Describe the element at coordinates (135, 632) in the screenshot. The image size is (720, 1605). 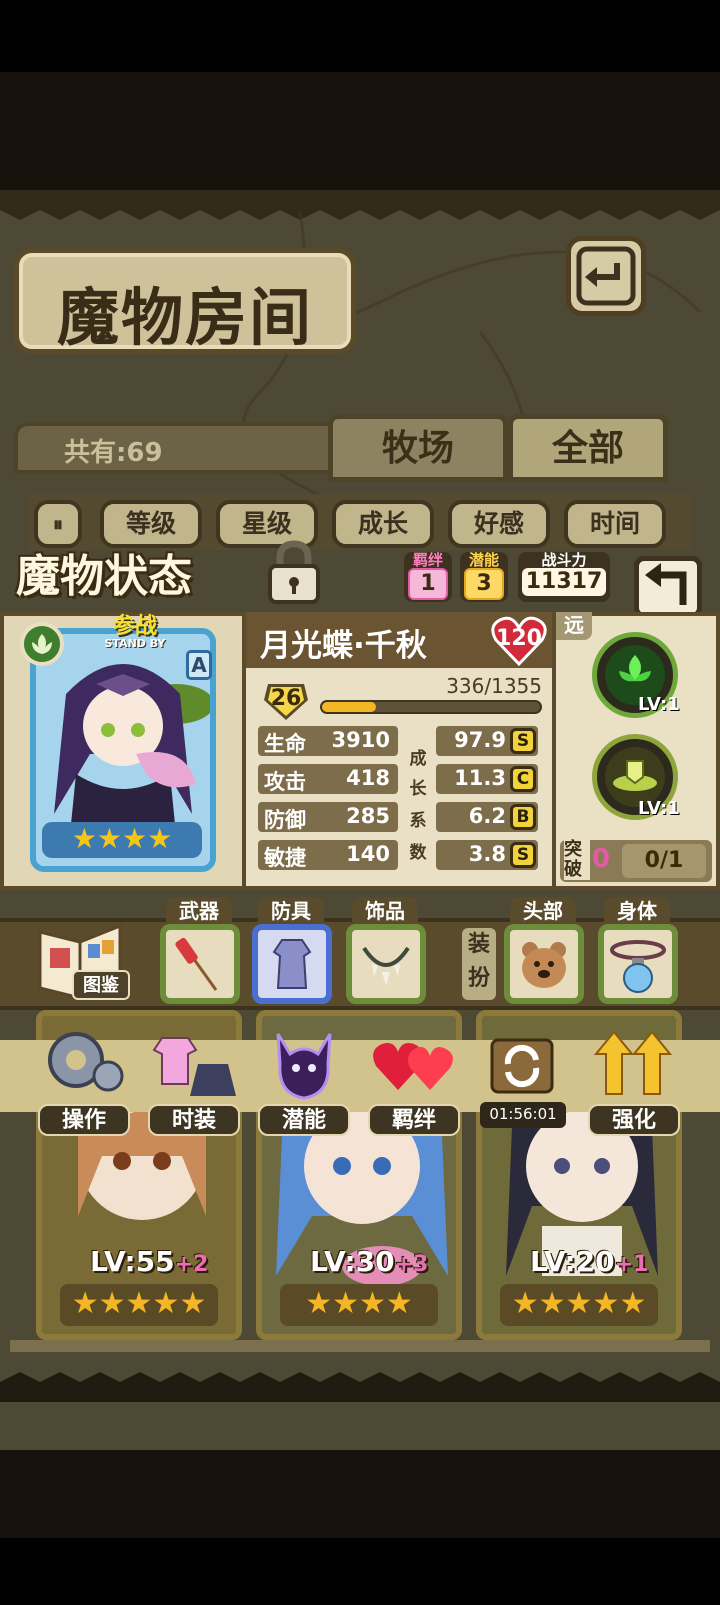
I see `standby-banner: 参战 STAND BY` at that location.